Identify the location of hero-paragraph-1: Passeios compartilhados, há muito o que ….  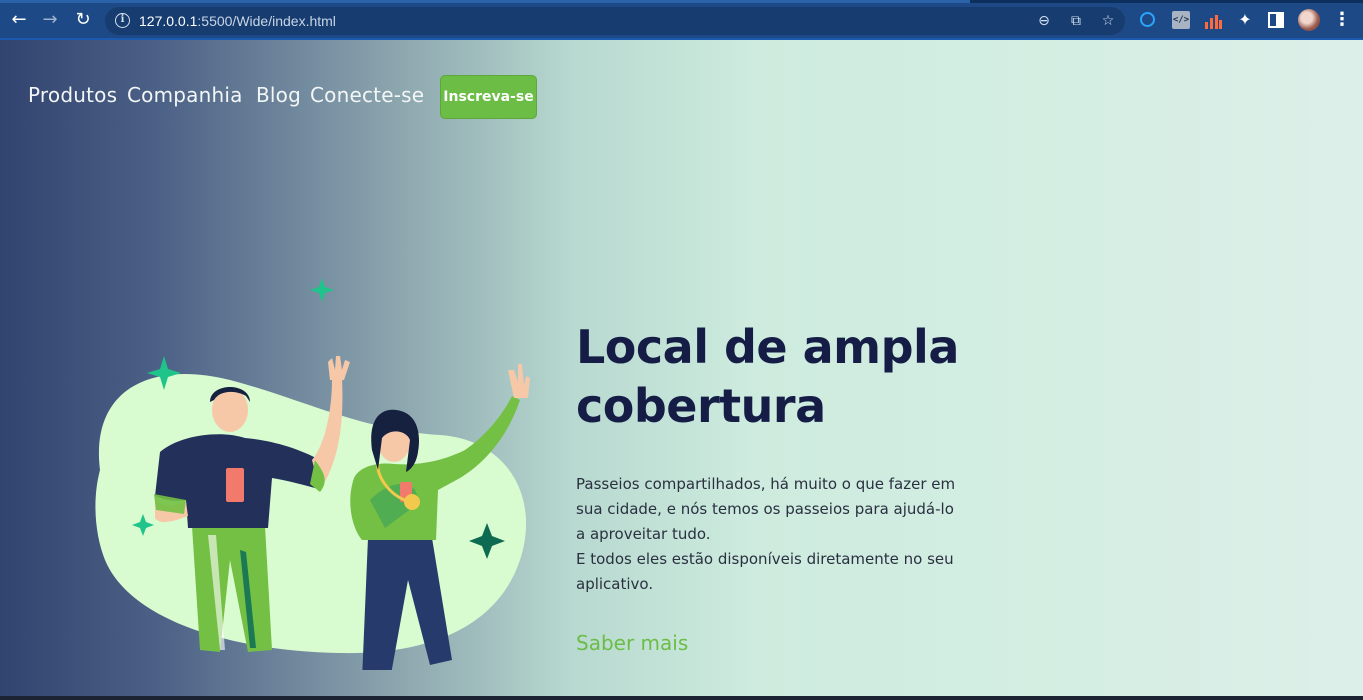
(766, 509).